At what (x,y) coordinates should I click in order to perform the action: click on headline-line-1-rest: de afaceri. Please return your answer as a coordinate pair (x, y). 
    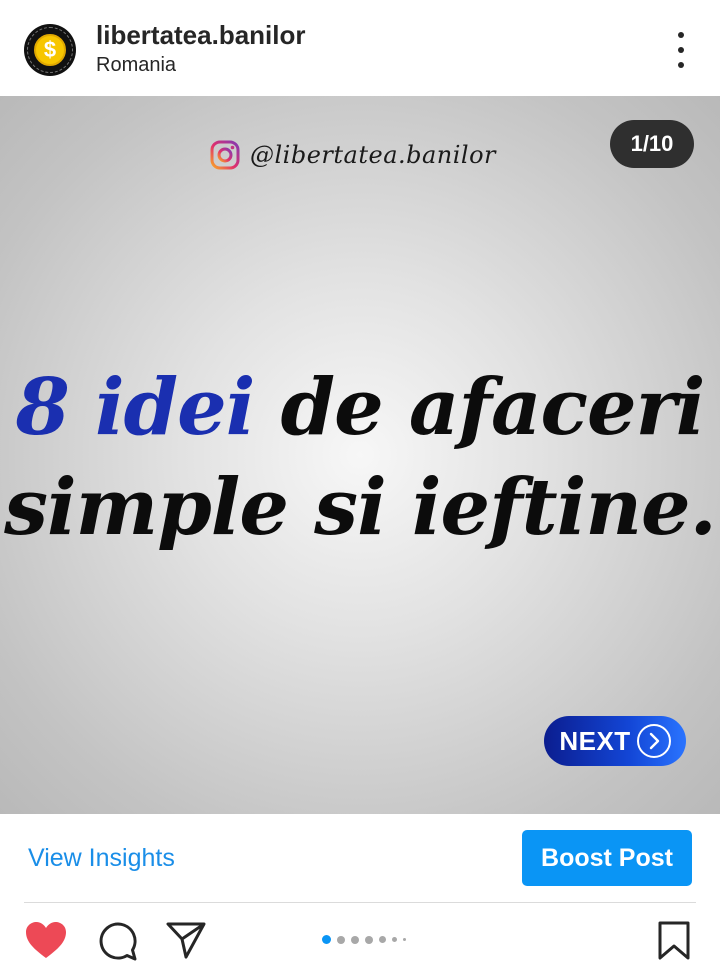
    Looking at the image, I should click on (493, 407).